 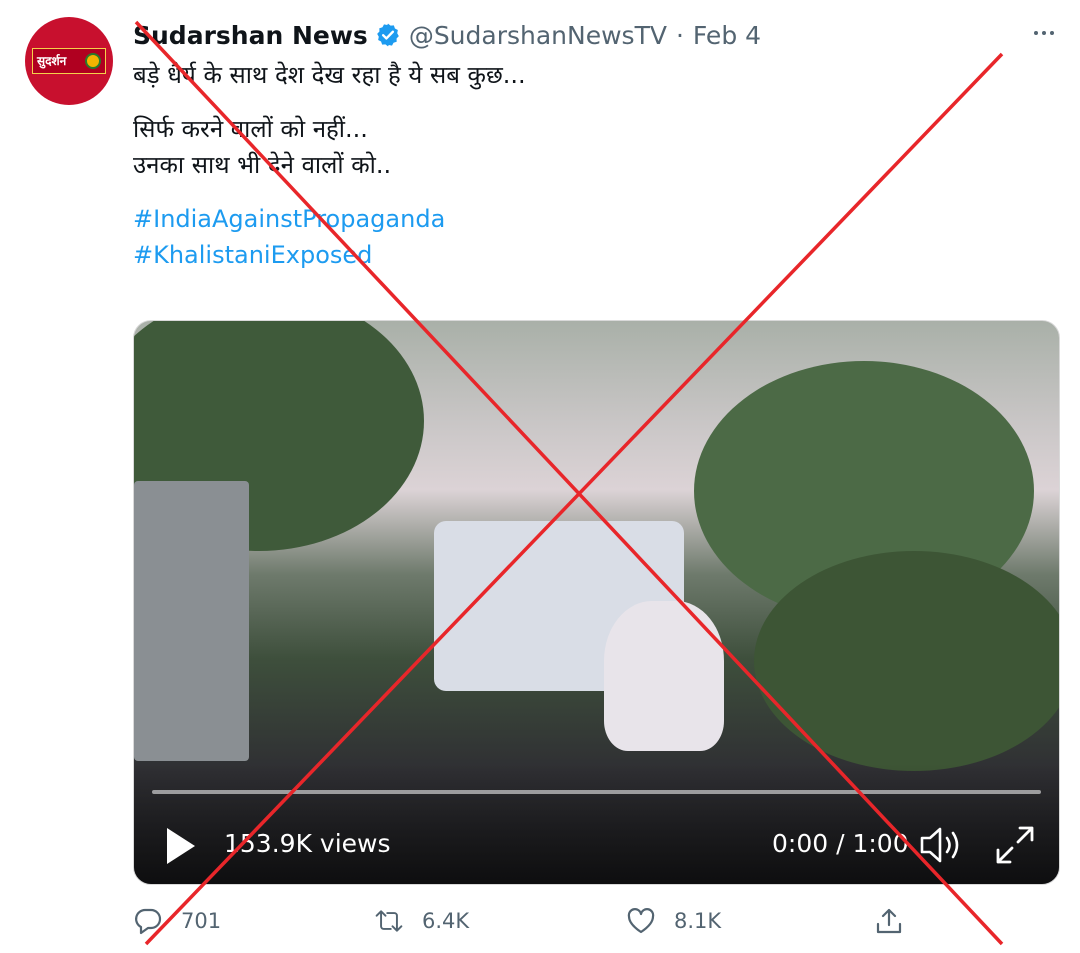 I want to click on volume-icon, so click(x=941, y=845).